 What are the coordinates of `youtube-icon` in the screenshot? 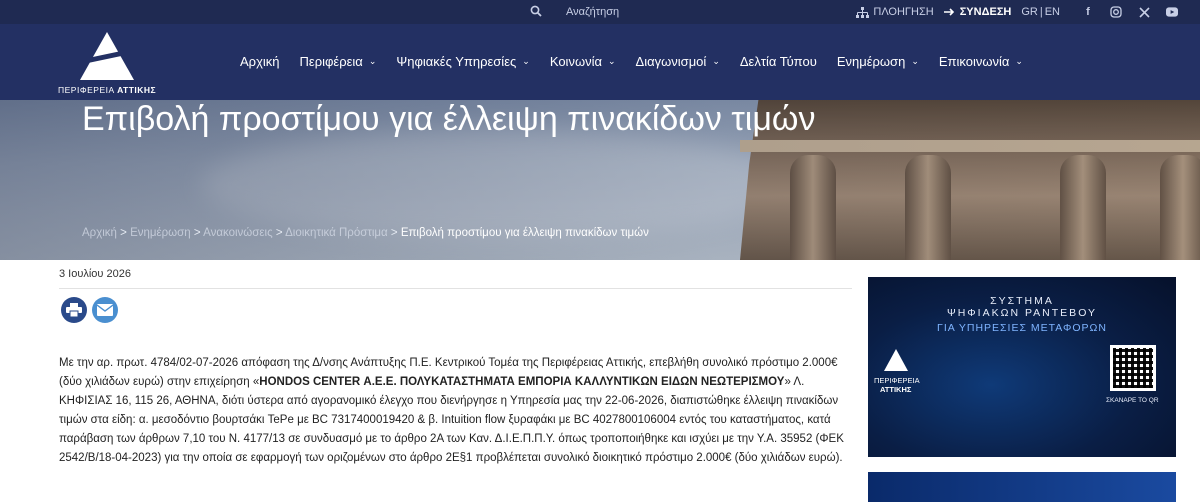 It's located at (1172, 12).